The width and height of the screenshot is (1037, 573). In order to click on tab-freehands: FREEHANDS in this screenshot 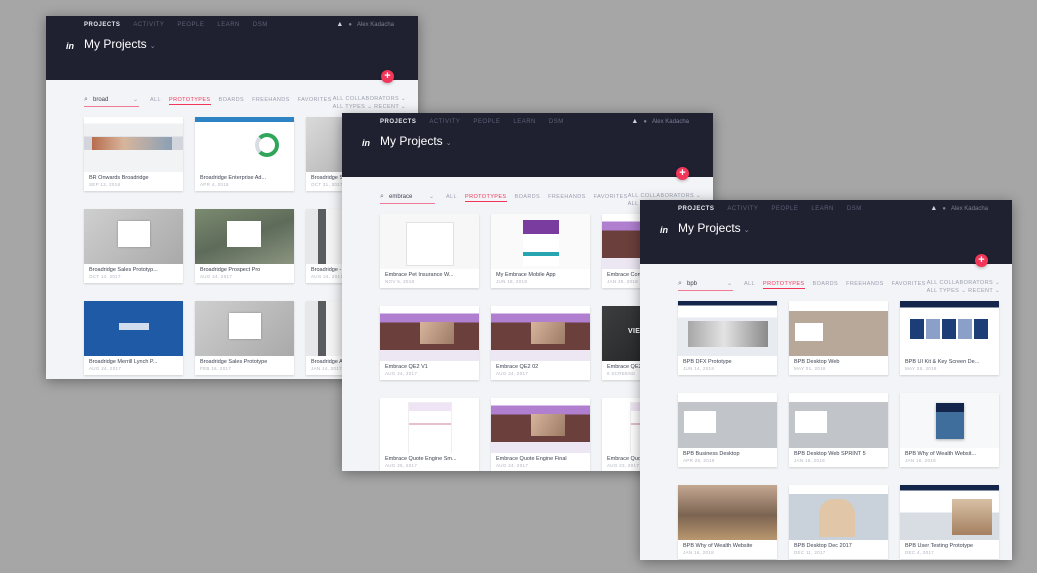, I will do `click(271, 101)`.